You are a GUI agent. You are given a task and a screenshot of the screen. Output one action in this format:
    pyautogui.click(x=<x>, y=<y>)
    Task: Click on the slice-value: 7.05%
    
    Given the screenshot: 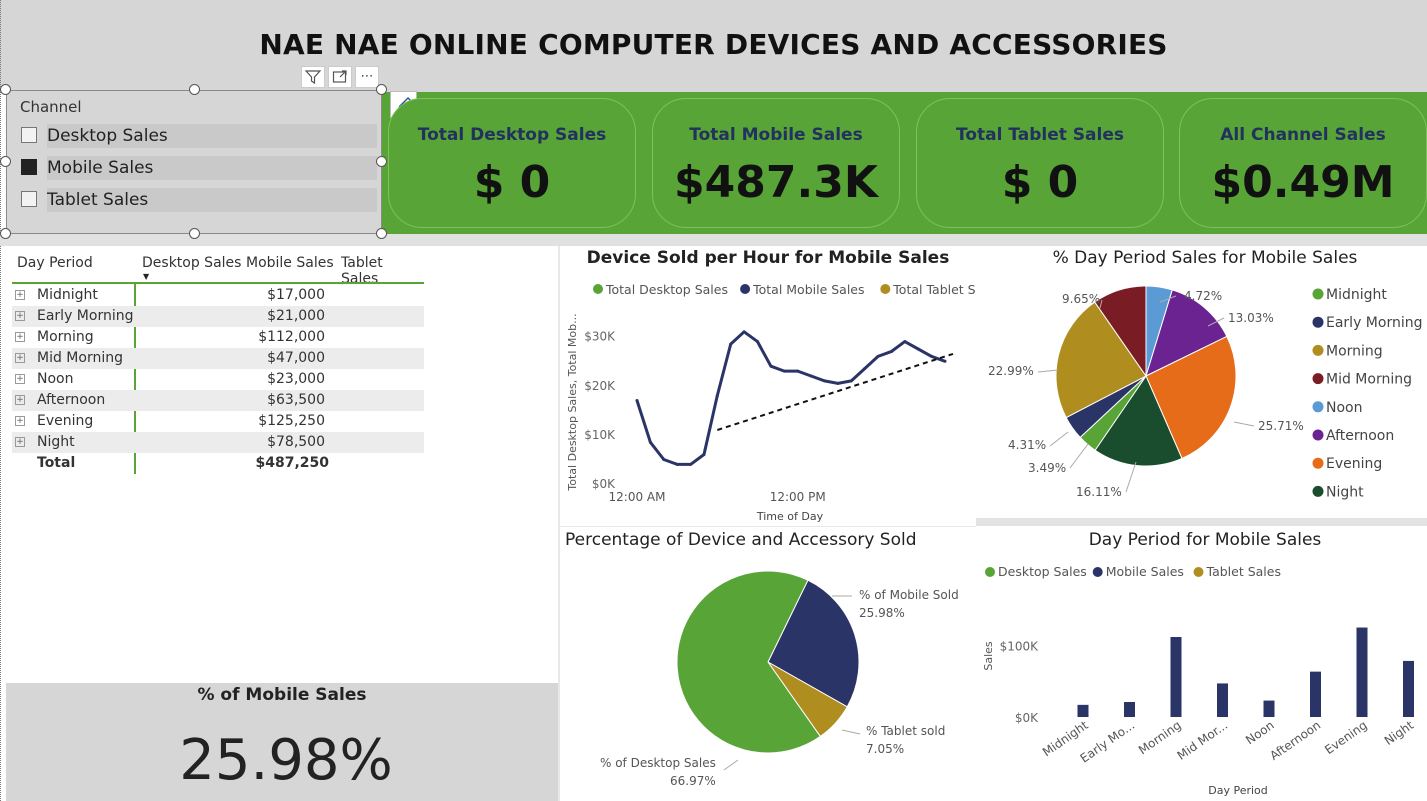 What is the action you would take?
    pyautogui.click(x=885, y=749)
    